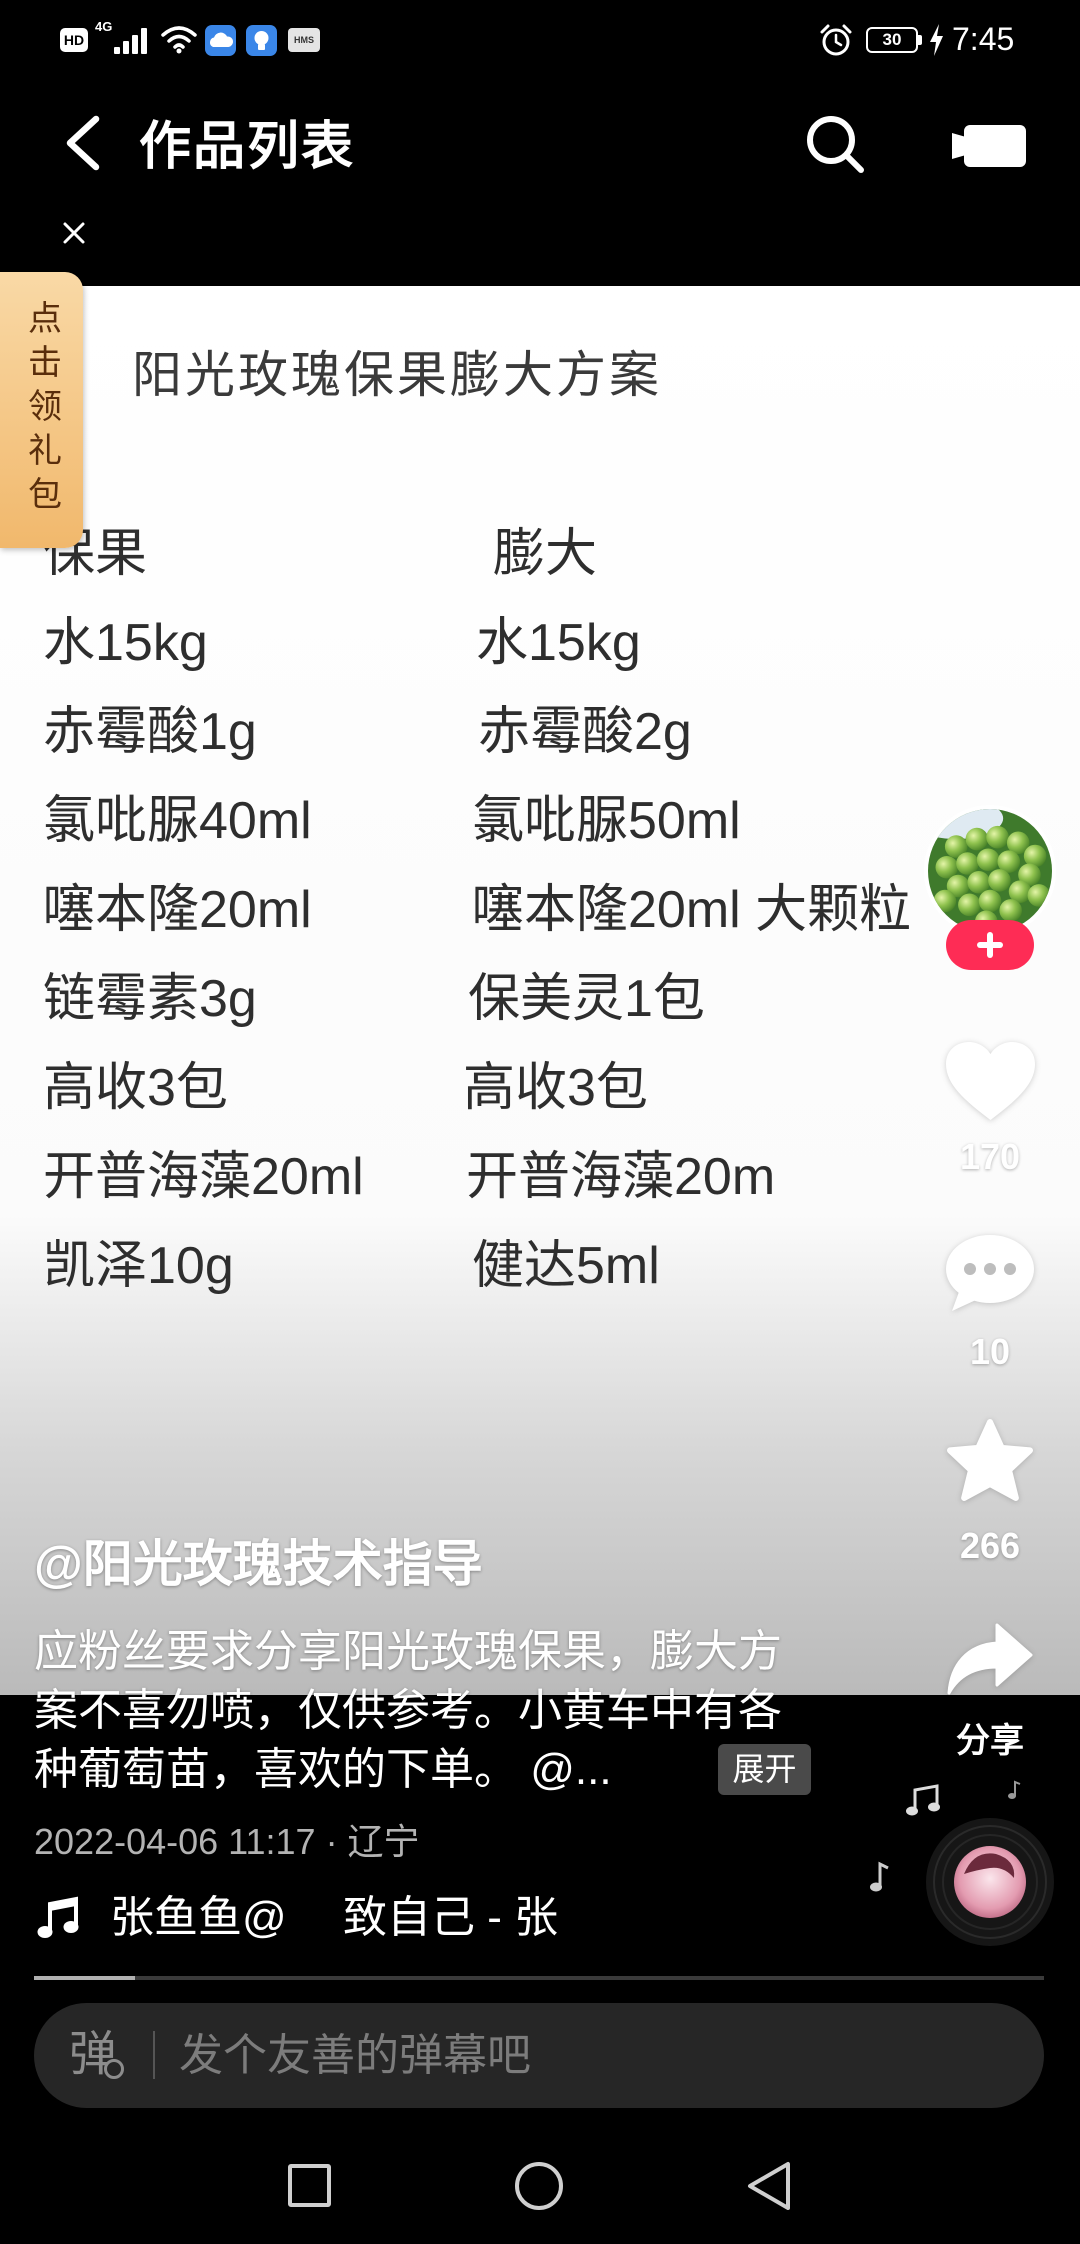 This screenshot has width=1080, height=2244. What do you see at coordinates (203, 1177) in the screenshot?
I see `table-cell: 开普海藻20ml` at bounding box center [203, 1177].